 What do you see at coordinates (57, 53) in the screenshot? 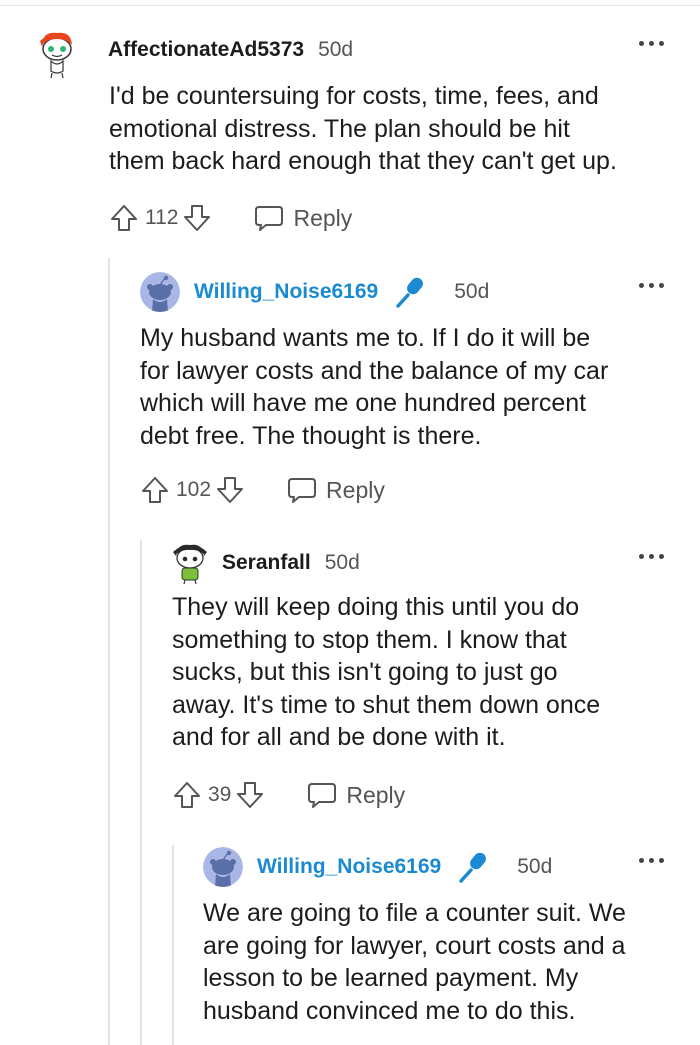
I see `snoo-avatar-red-hair-icon` at bounding box center [57, 53].